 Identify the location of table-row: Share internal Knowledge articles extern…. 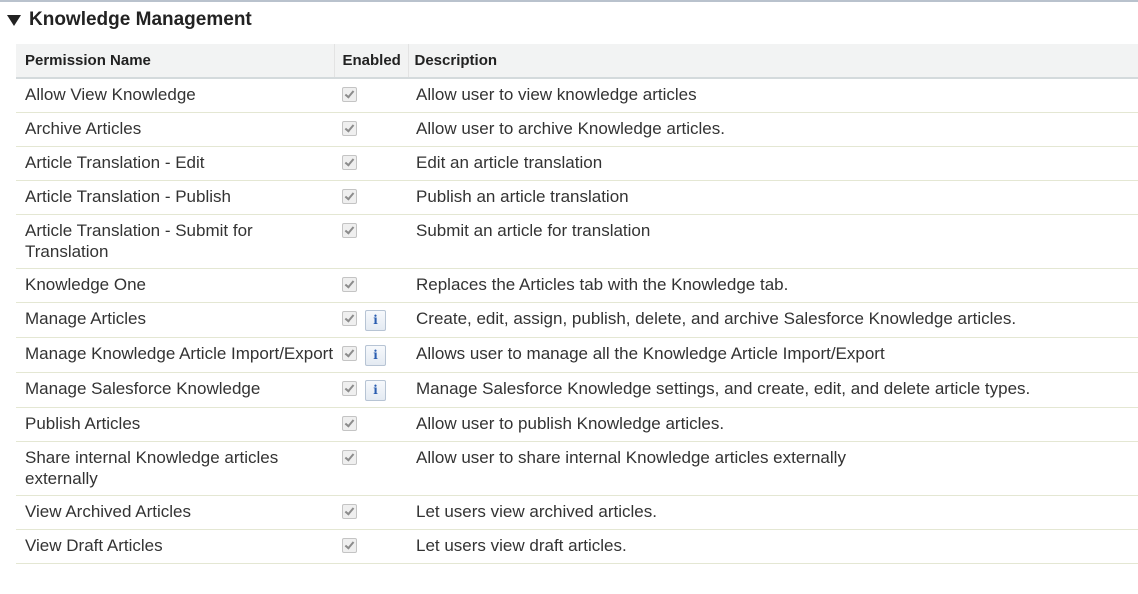
(577, 468).